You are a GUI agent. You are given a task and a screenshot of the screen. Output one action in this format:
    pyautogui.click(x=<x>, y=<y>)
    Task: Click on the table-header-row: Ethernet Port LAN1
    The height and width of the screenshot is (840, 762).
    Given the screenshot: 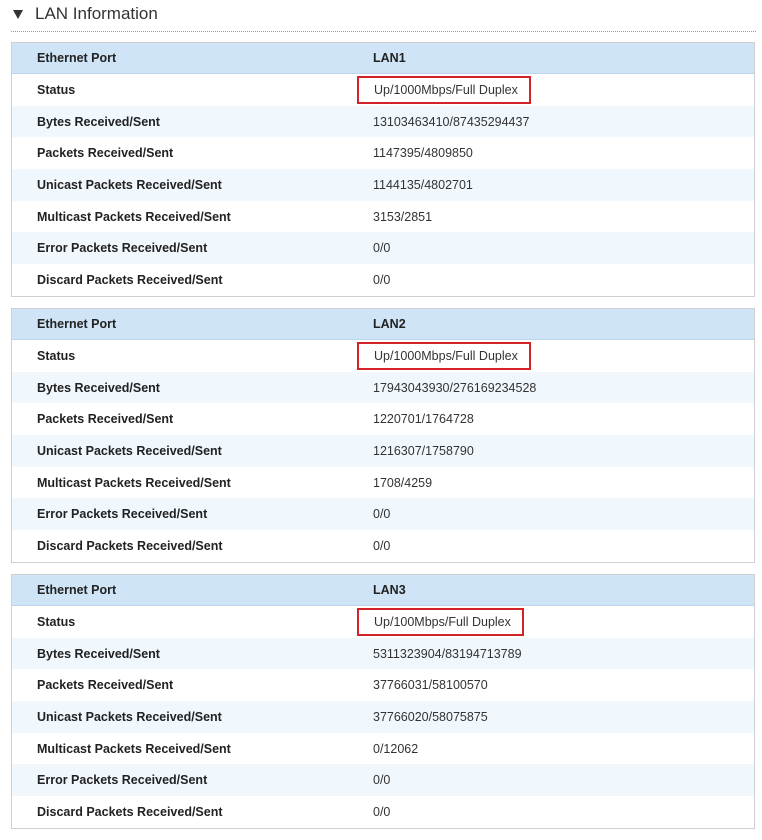 What is the action you would take?
    pyautogui.click(x=383, y=58)
    